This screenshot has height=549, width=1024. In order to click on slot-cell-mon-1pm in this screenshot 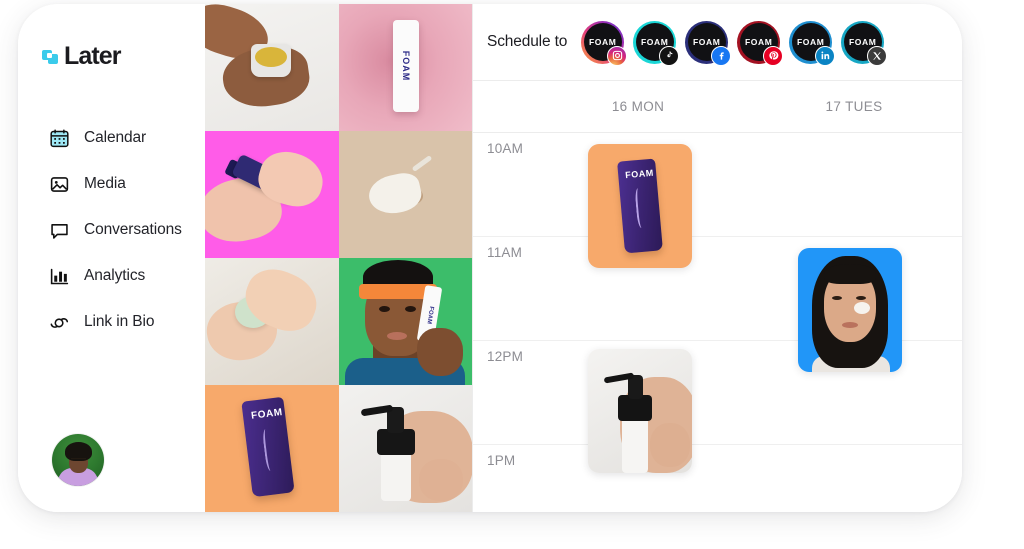, I will do `click(638, 478)`.